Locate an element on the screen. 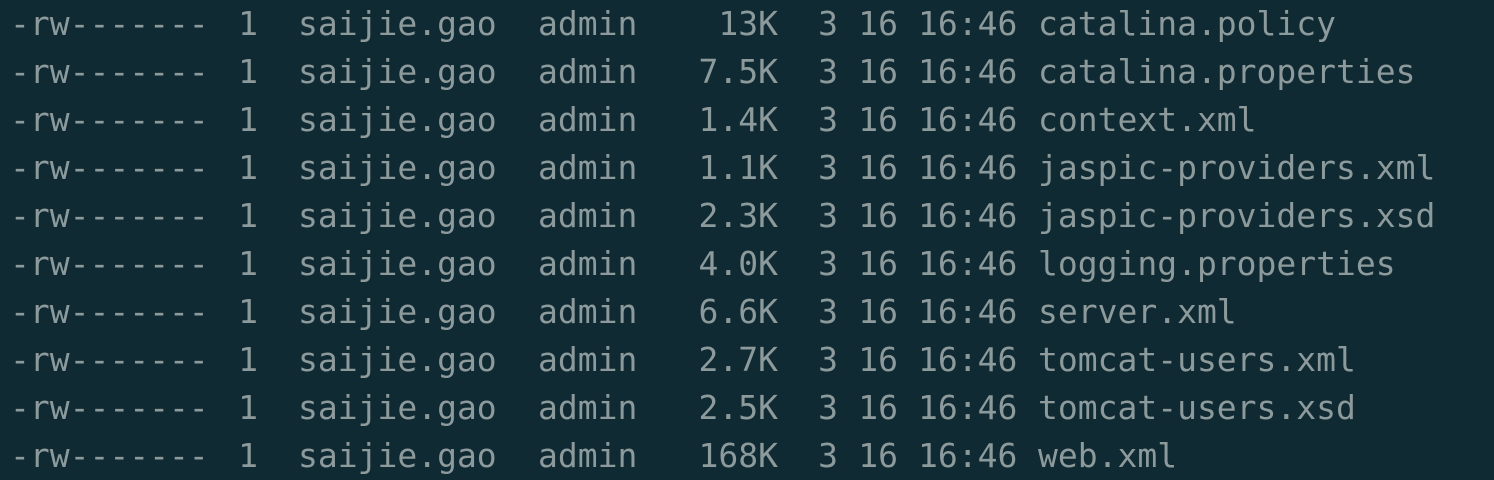 Image resolution: width=1494 pixels, height=480 pixels. file-size: 7.5K is located at coordinates (738, 71).